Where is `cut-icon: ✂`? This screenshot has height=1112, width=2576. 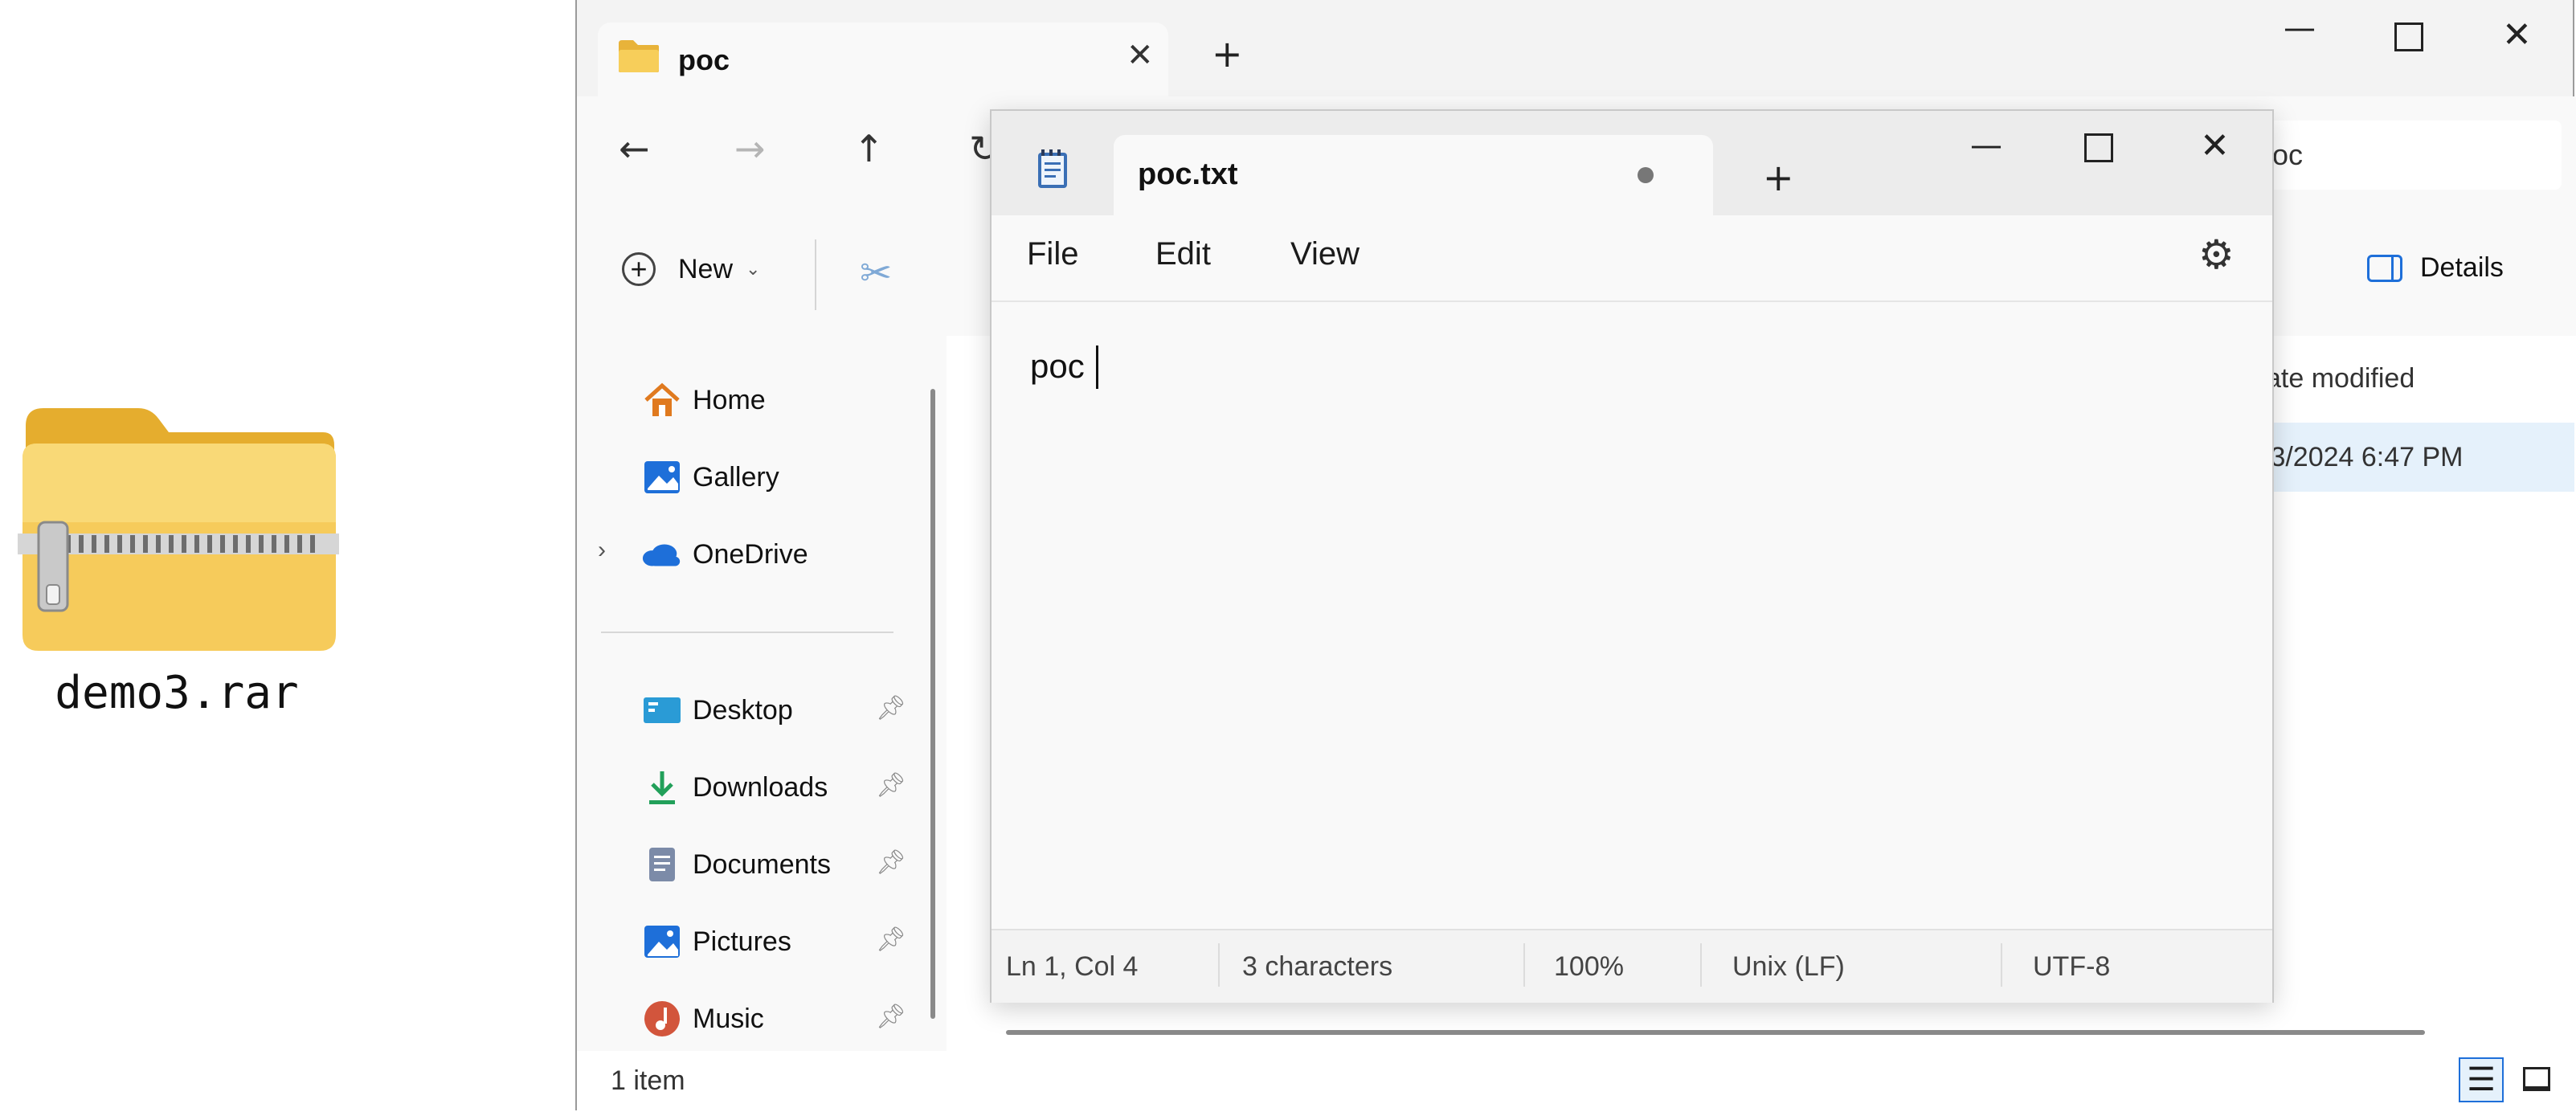
cut-icon: ✂ is located at coordinates (876, 273).